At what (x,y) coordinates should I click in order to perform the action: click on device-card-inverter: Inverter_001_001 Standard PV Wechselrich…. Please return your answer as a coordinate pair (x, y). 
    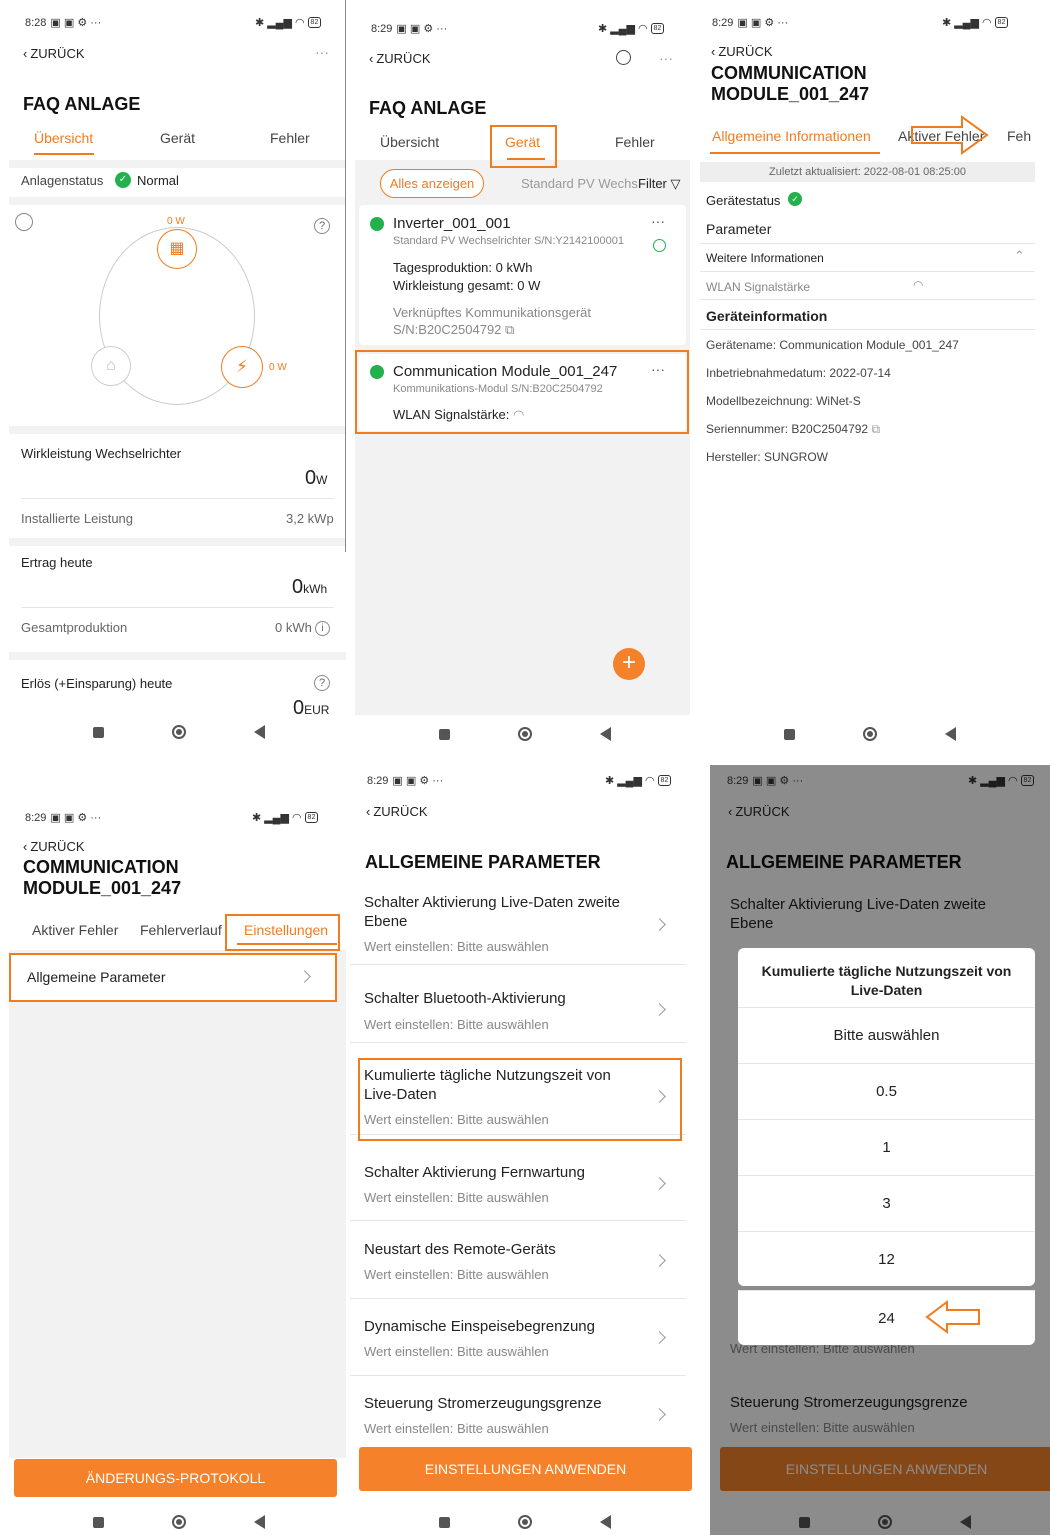
    Looking at the image, I should click on (522, 275).